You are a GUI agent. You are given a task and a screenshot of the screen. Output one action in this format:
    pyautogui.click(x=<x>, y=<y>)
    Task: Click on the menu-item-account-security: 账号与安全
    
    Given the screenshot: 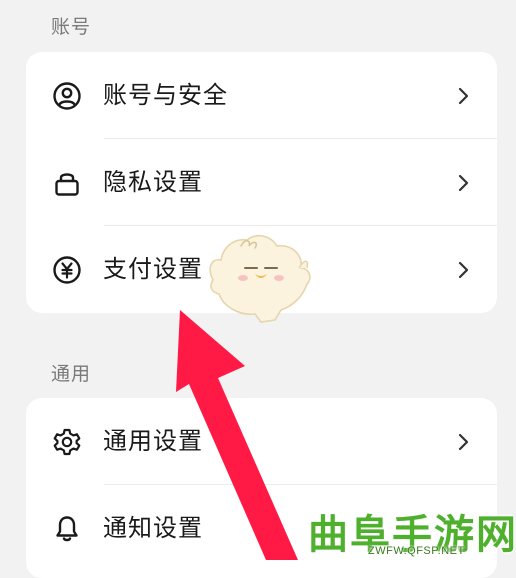 What is the action you would take?
    pyautogui.click(x=261, y=95)
    